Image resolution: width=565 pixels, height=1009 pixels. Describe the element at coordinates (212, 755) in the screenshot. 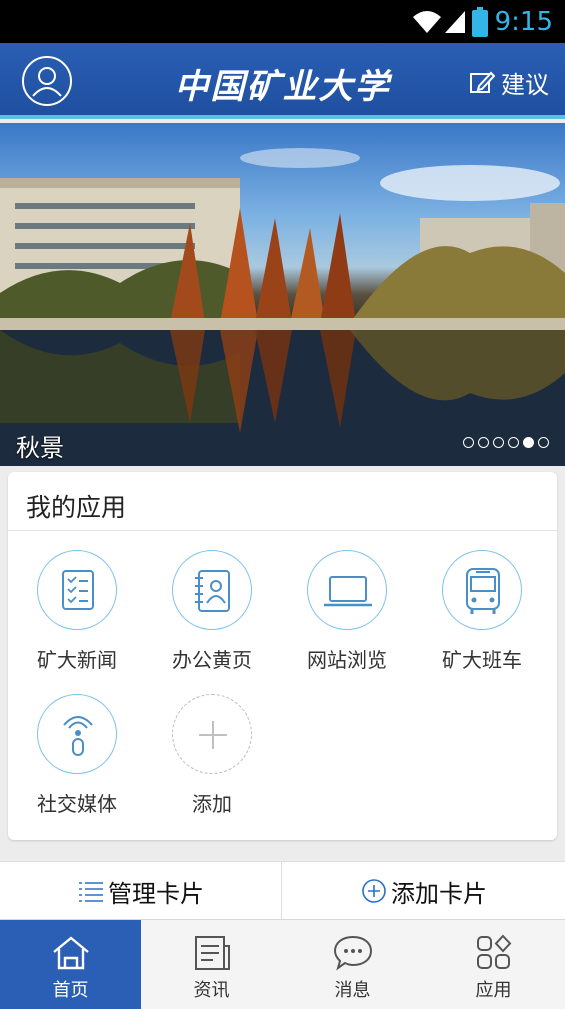

I see `add-app-button: 添加` at that location.